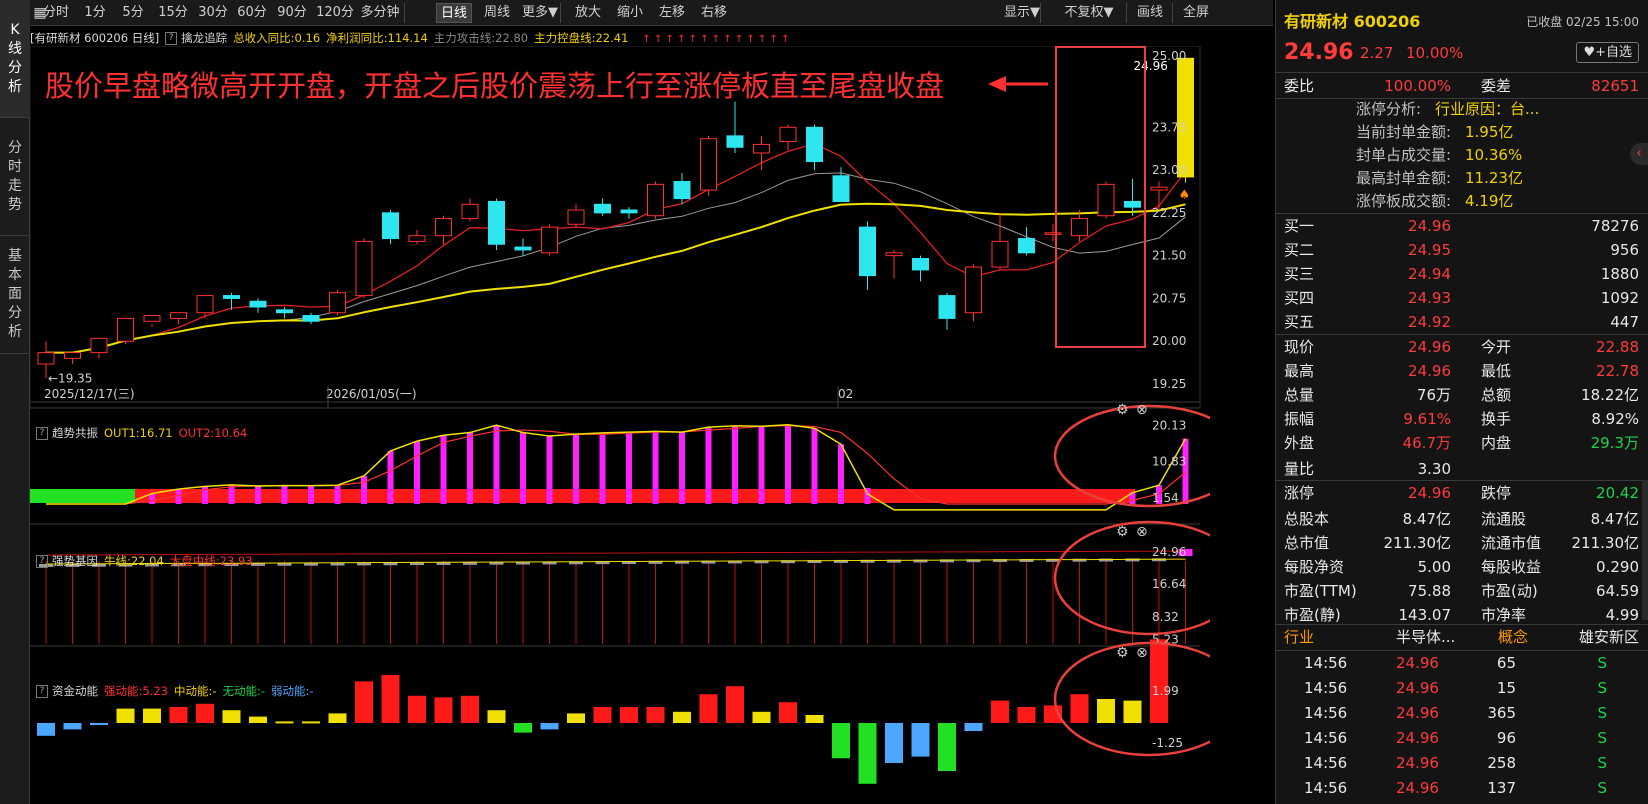  What do you see at coordinates (213, 13) in the screenshot?
I see `toolbar-button-4: 30分` at bounding box center [213, 13].